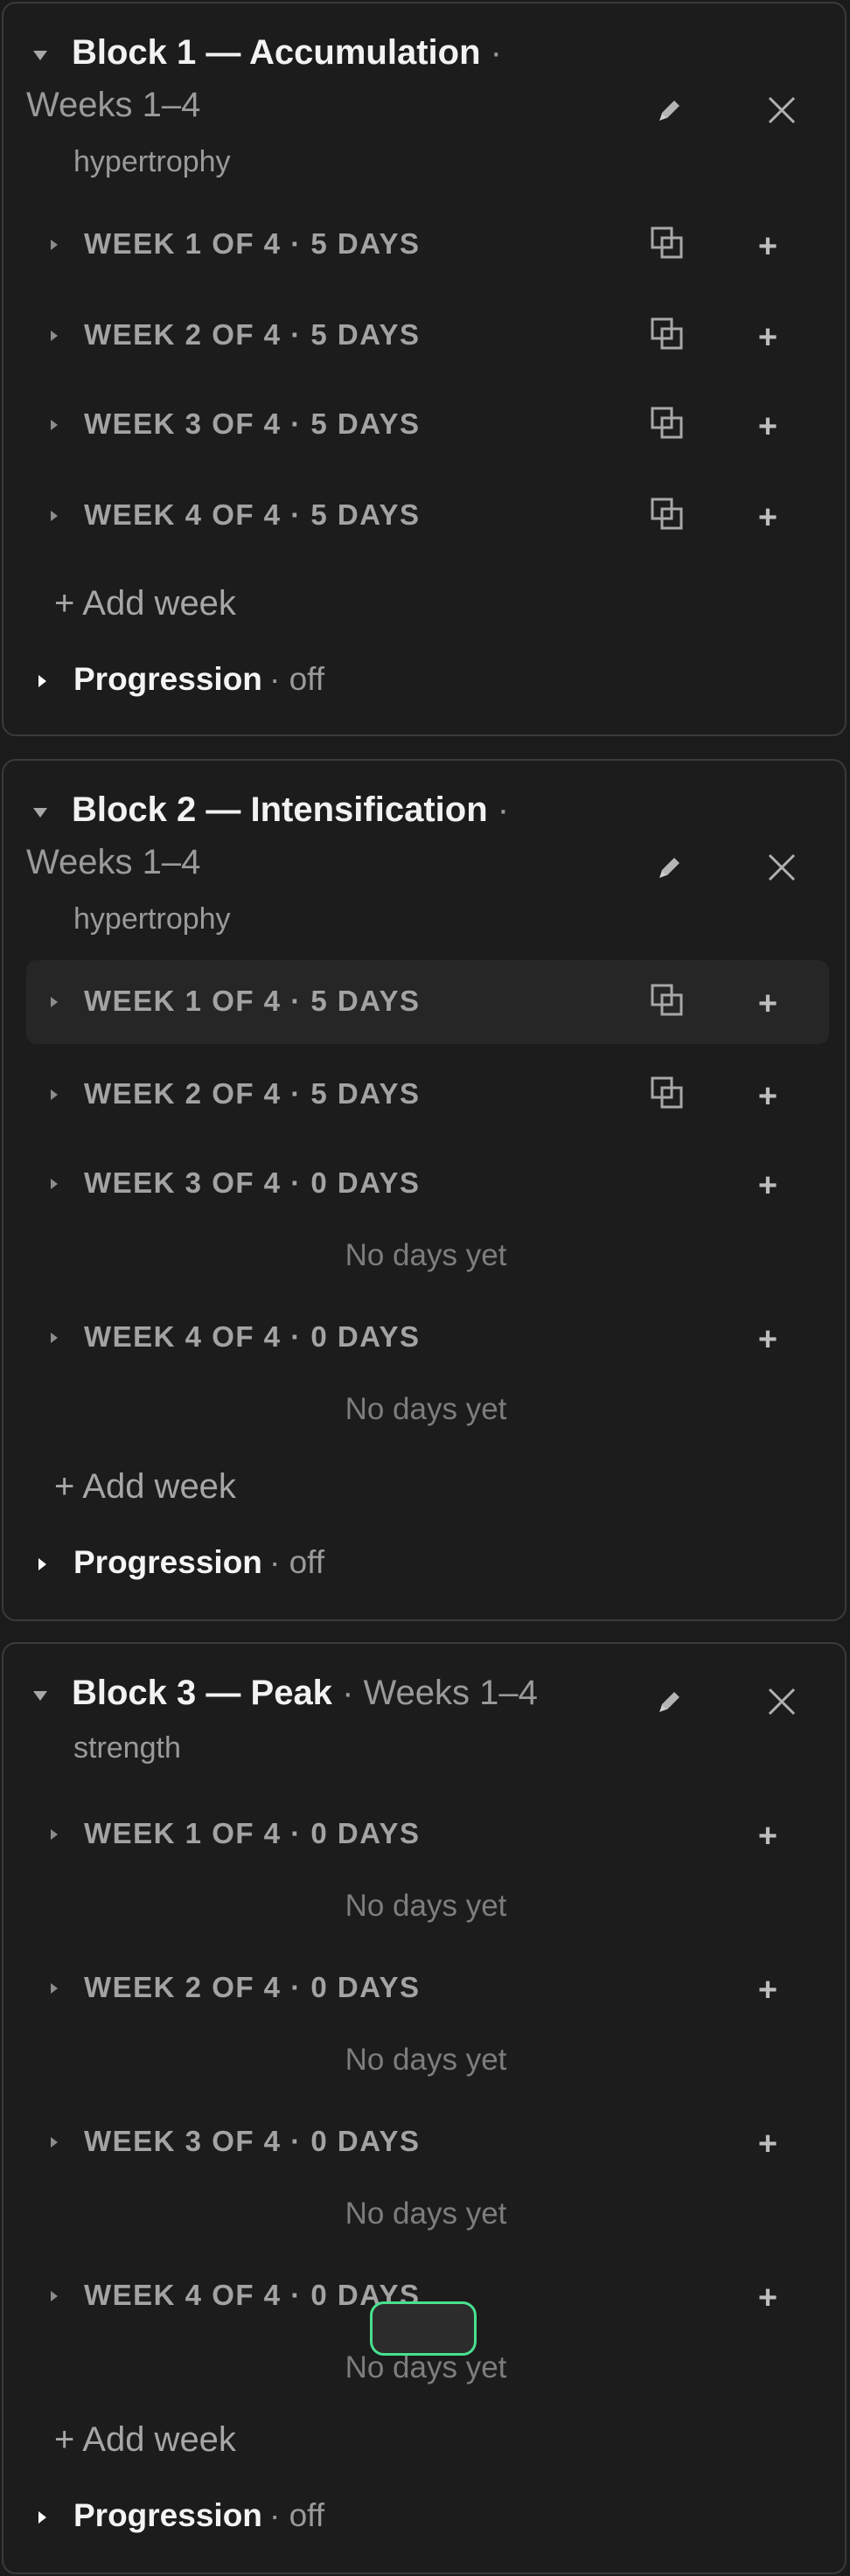 The image size is (850, 2576). What do you see at coordinates (127, 1748) in the screenshot?
I see `block-focus: strength` at bounding box center [127, 1748].